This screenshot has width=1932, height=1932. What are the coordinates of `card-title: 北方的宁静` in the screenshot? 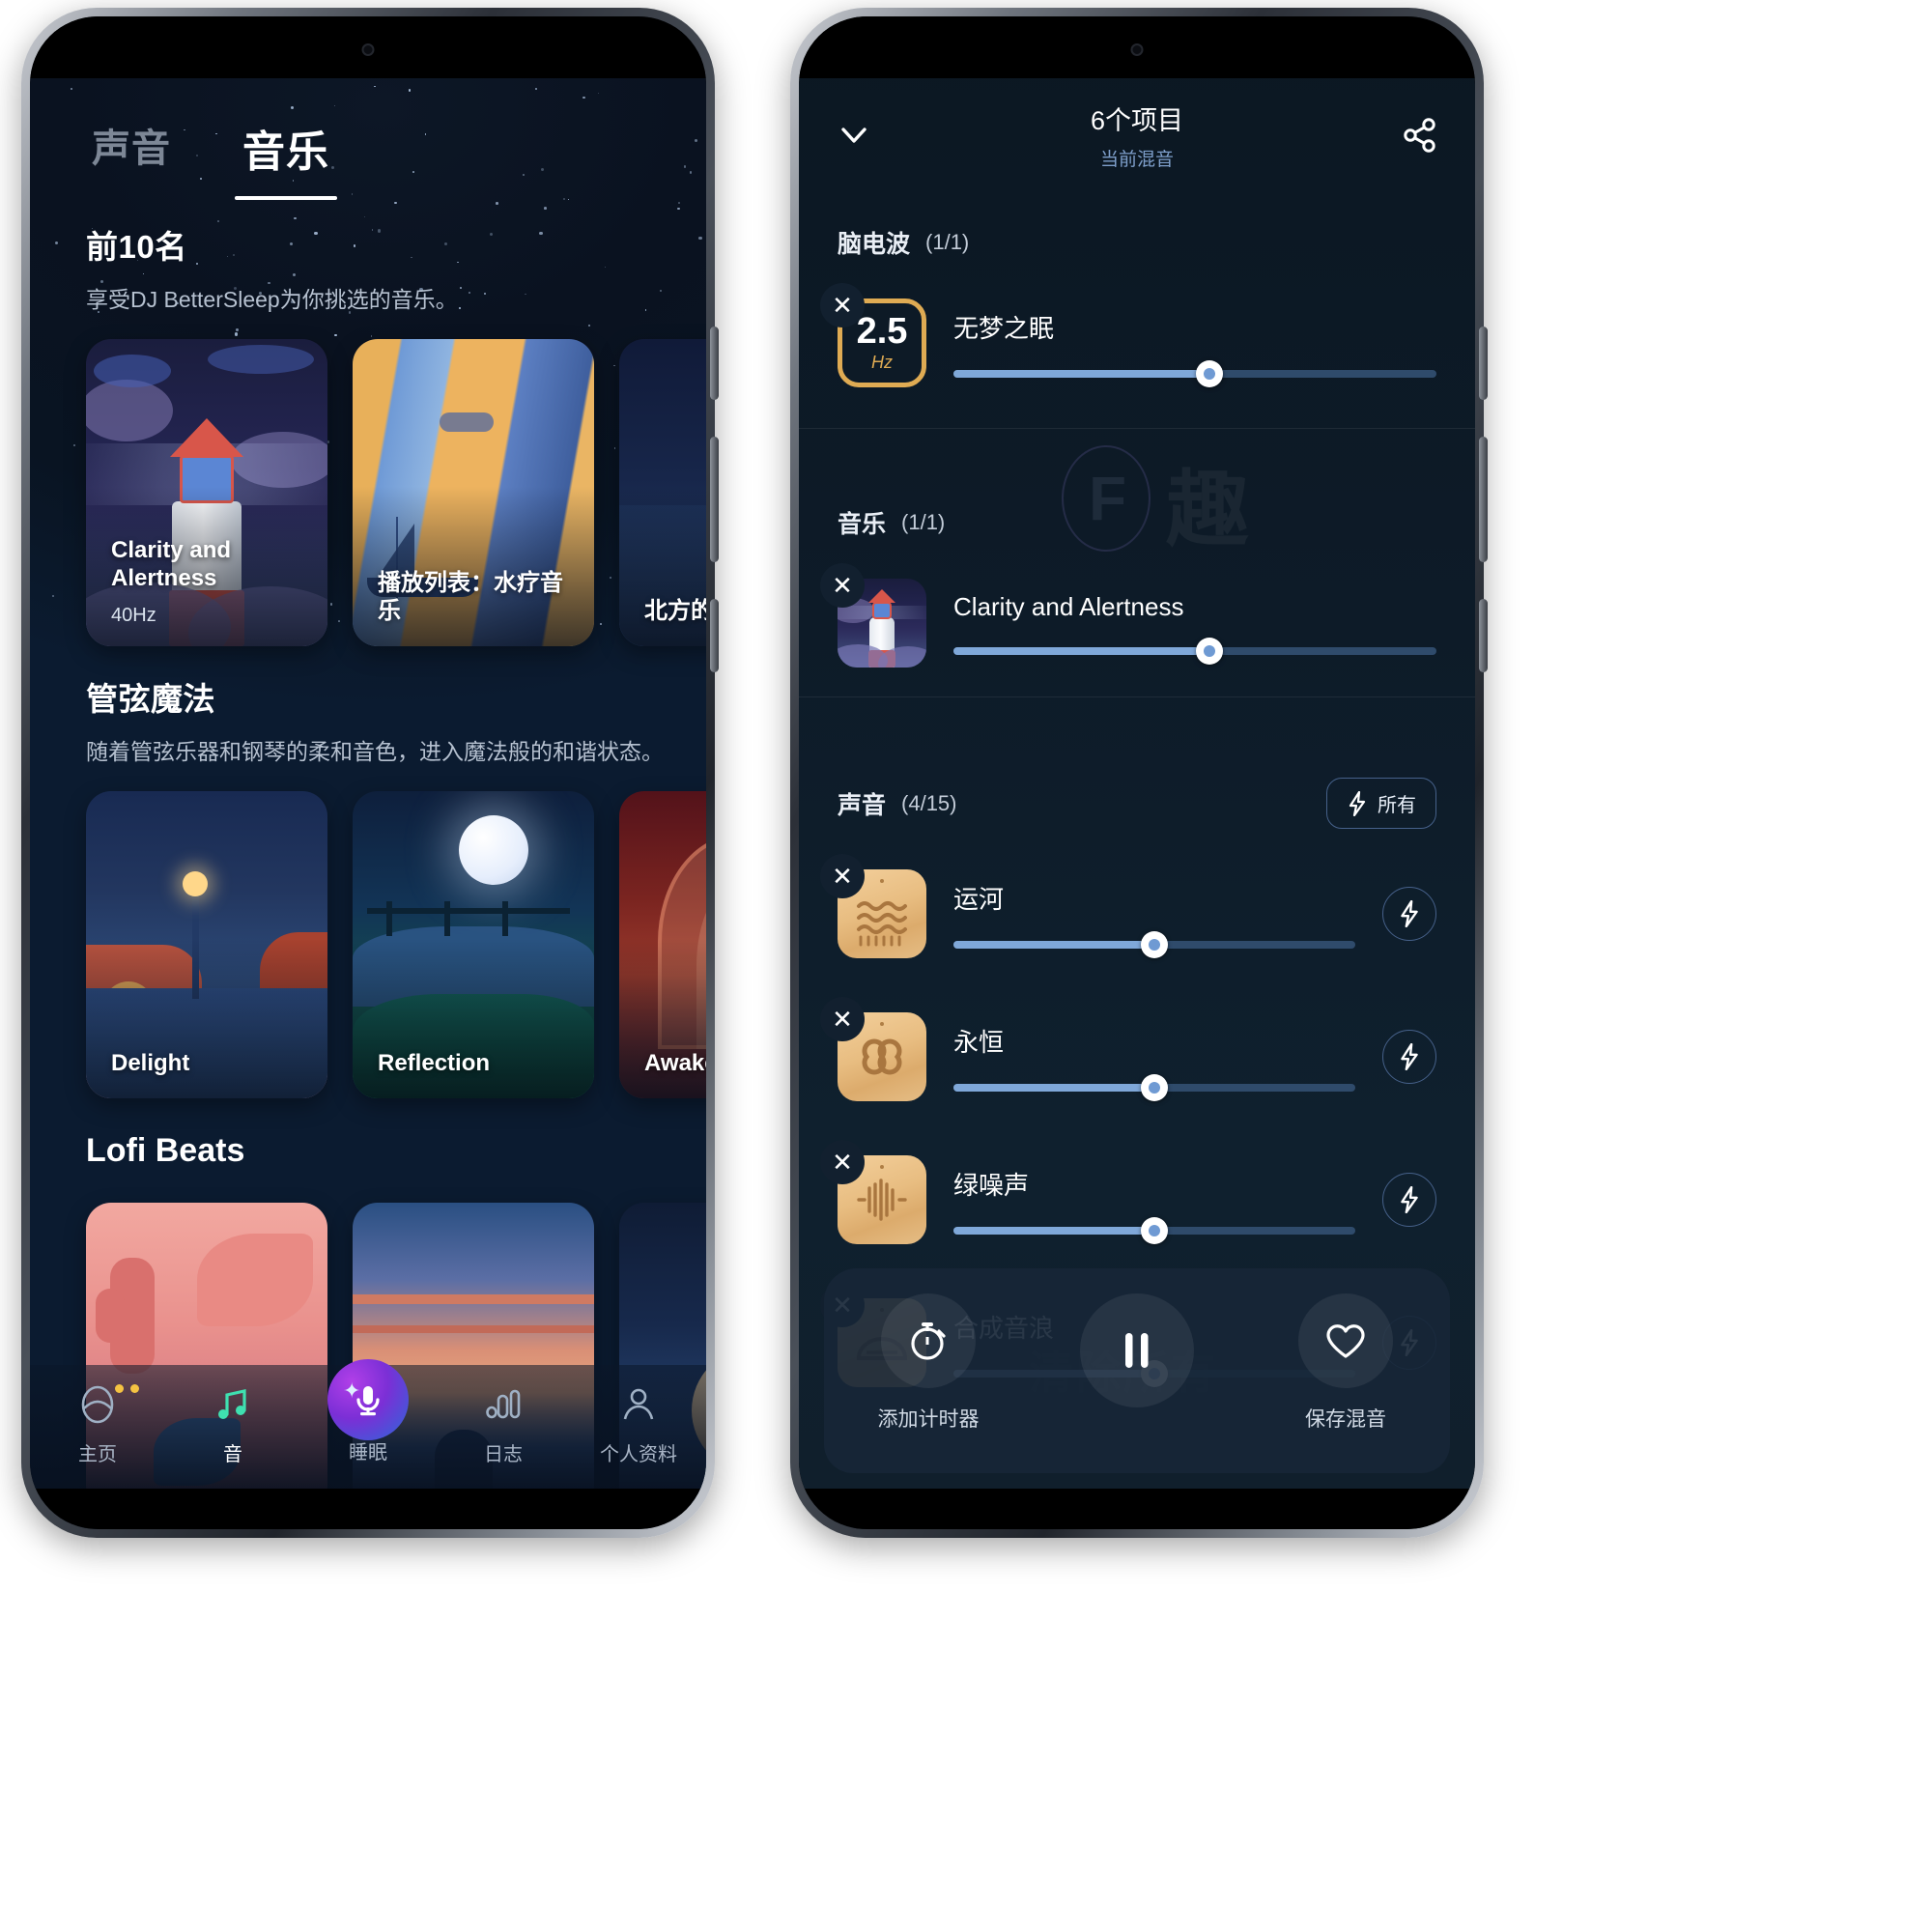 It's located at (675, 610).